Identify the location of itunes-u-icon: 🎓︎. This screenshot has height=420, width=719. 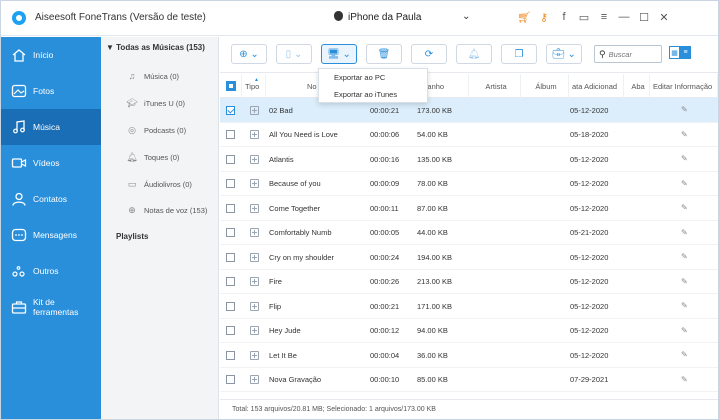
(132, 102).